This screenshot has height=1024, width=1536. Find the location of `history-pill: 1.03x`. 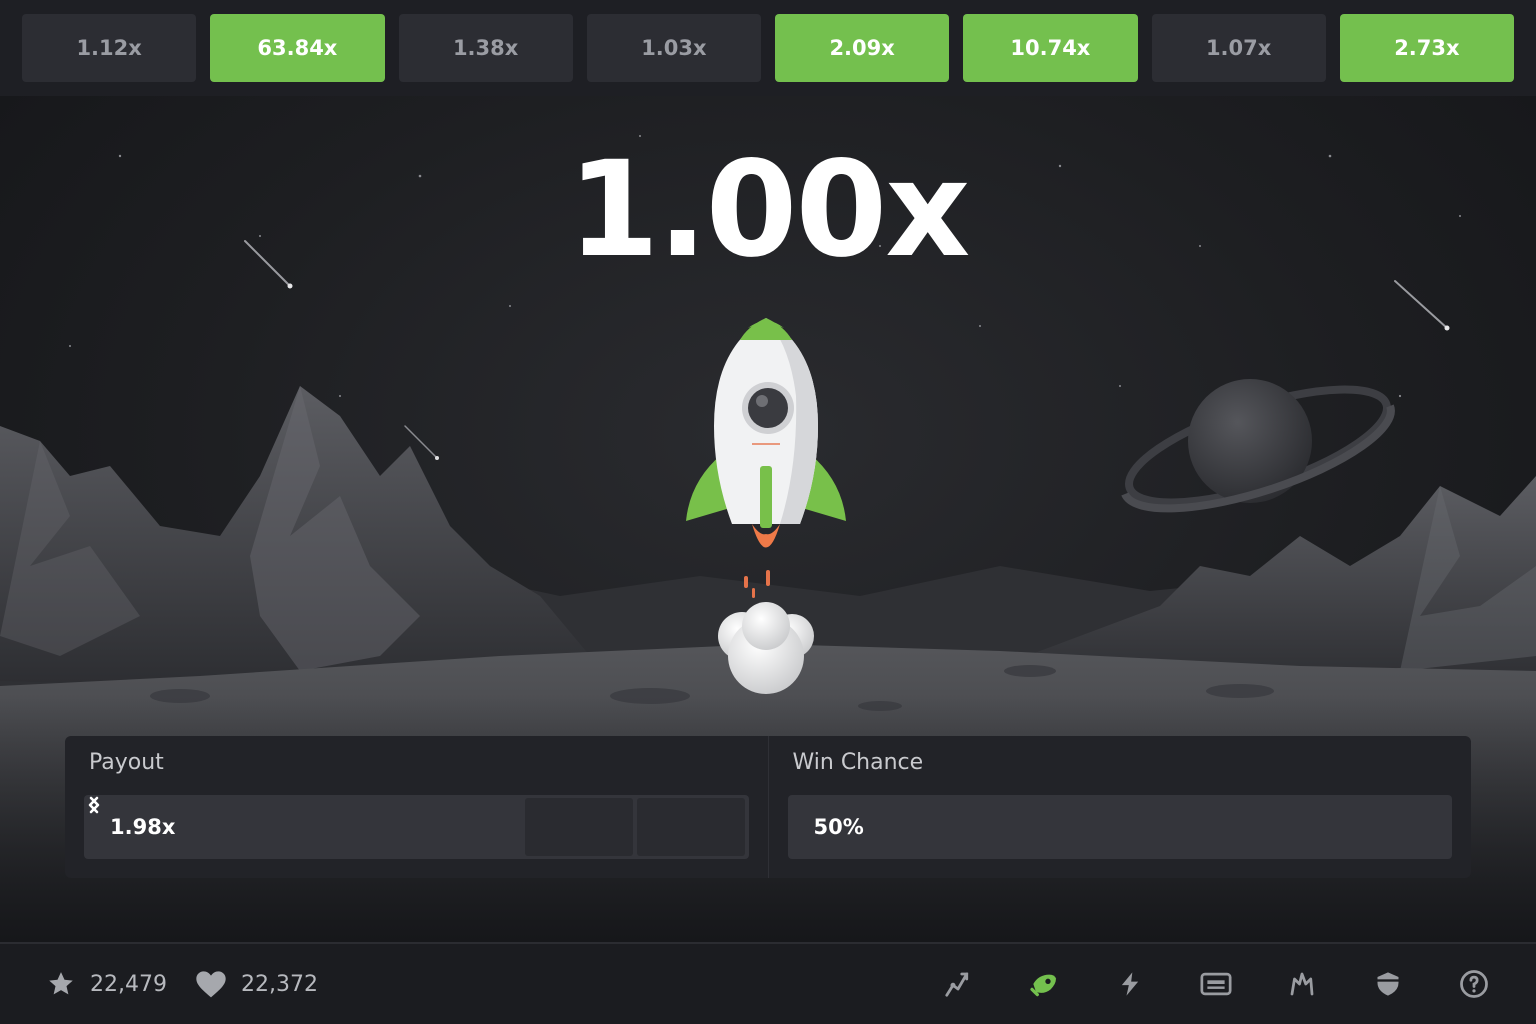

history-pill: 1.03x is located at coordinates (673, 48).